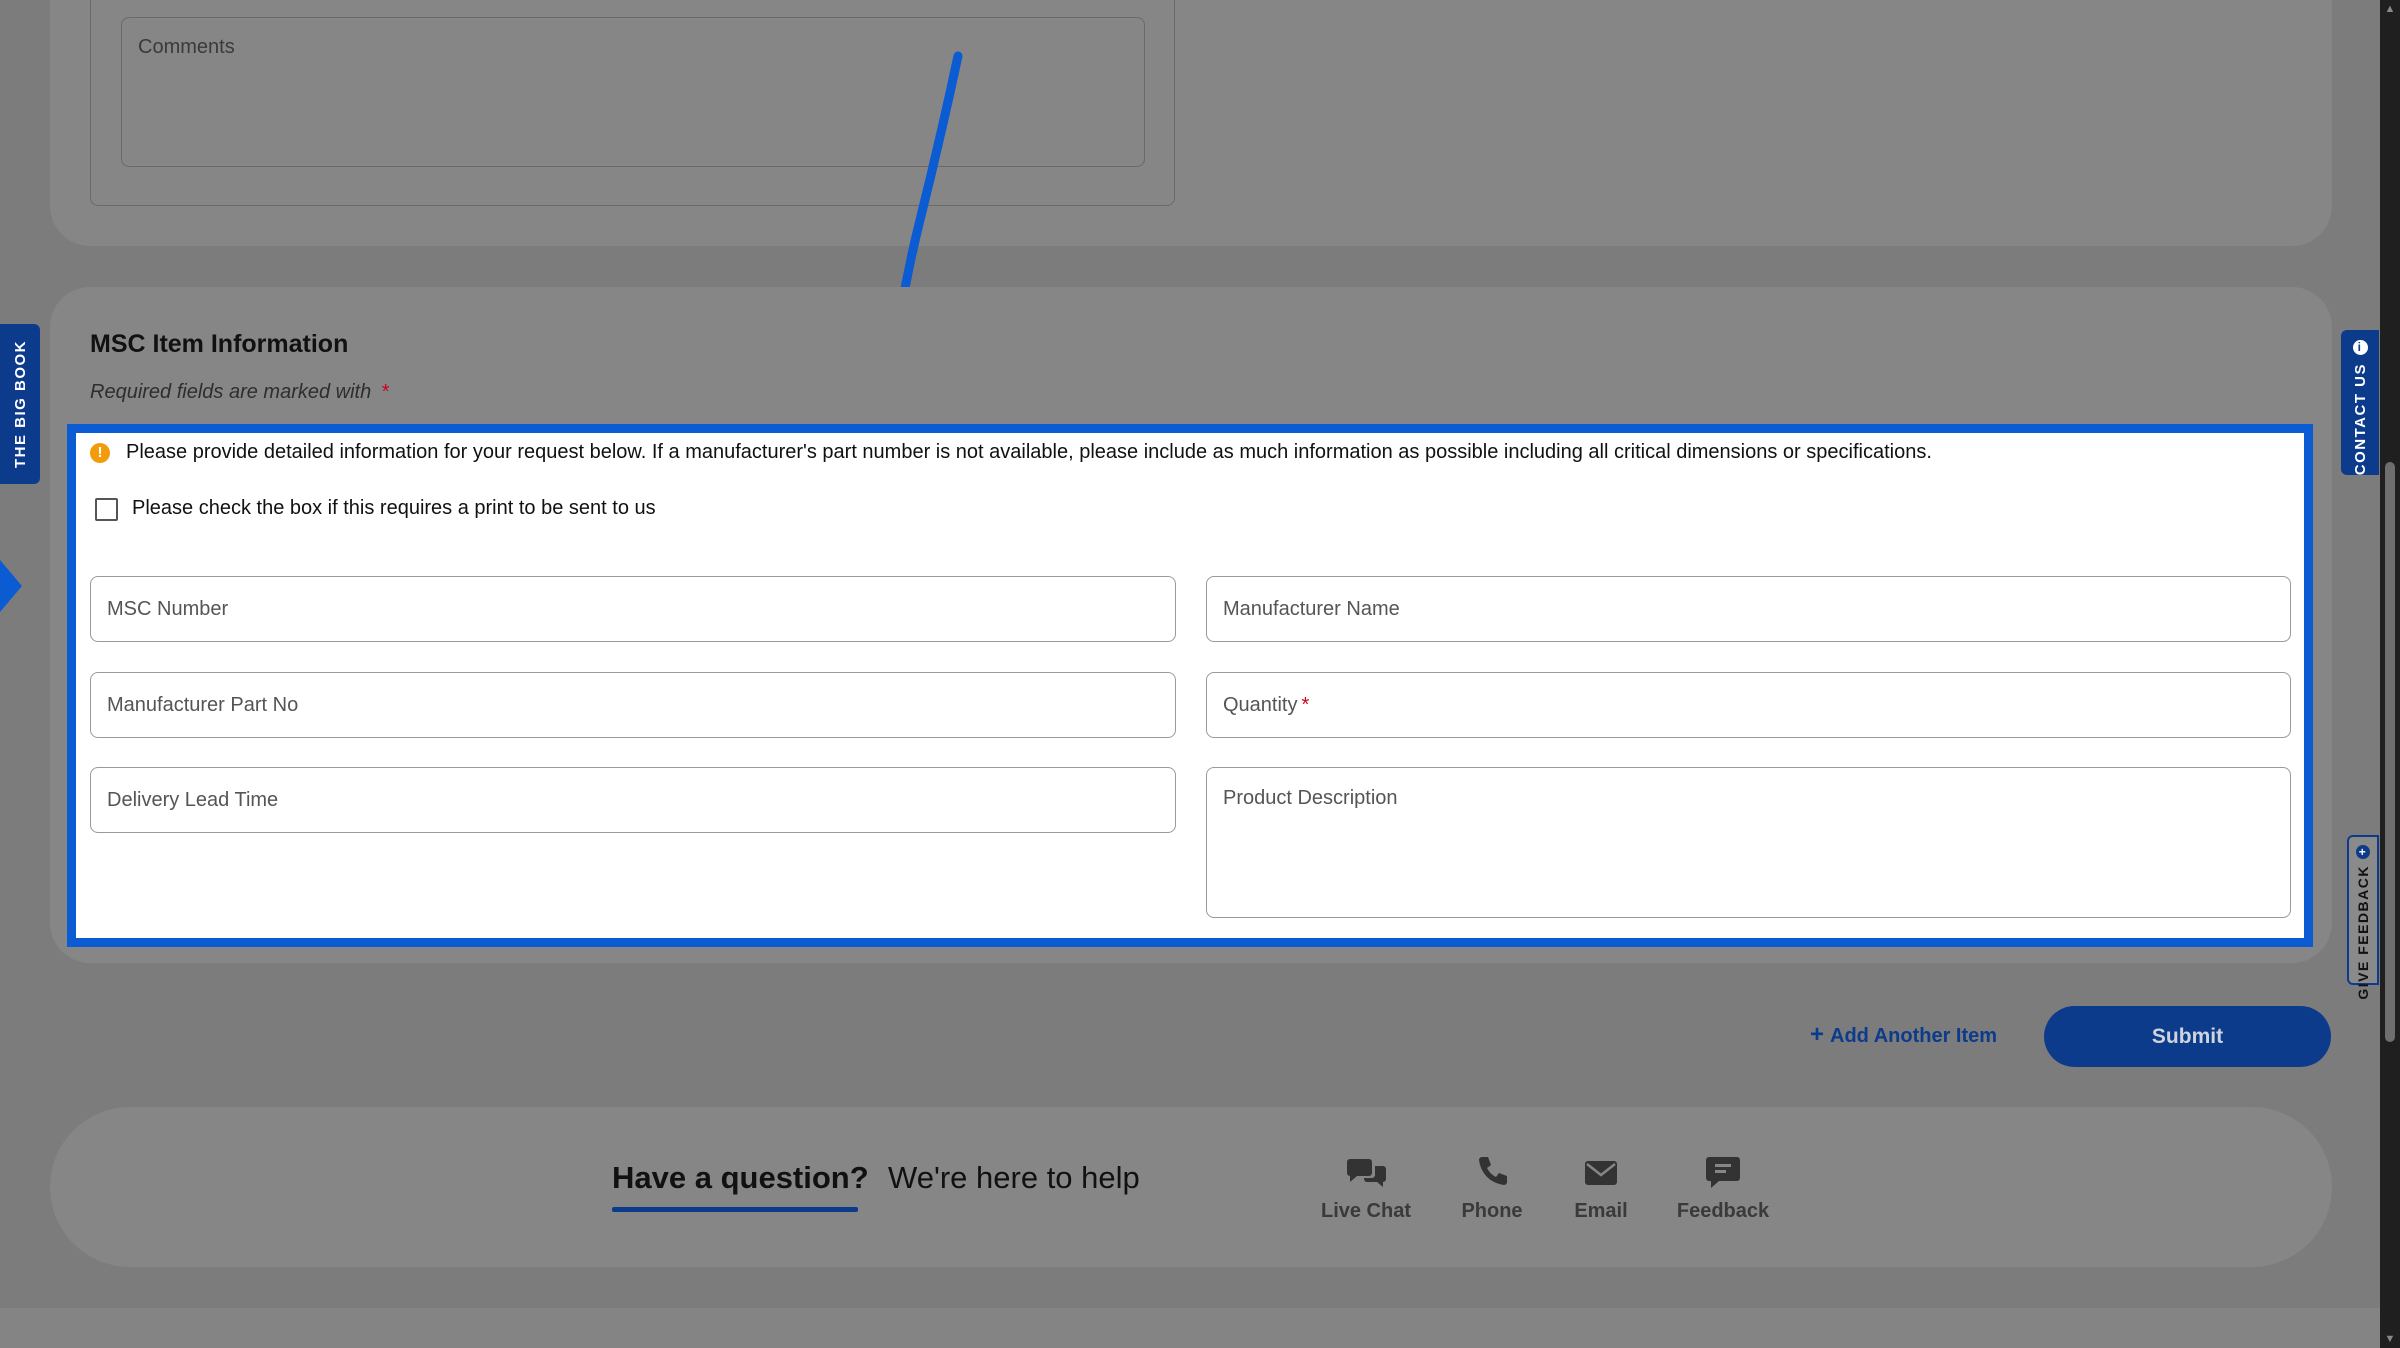  Describe the element at coordinates (1914, 1036) in the screenshot. I see `add-another-item-label: Add Another Item` at that location.